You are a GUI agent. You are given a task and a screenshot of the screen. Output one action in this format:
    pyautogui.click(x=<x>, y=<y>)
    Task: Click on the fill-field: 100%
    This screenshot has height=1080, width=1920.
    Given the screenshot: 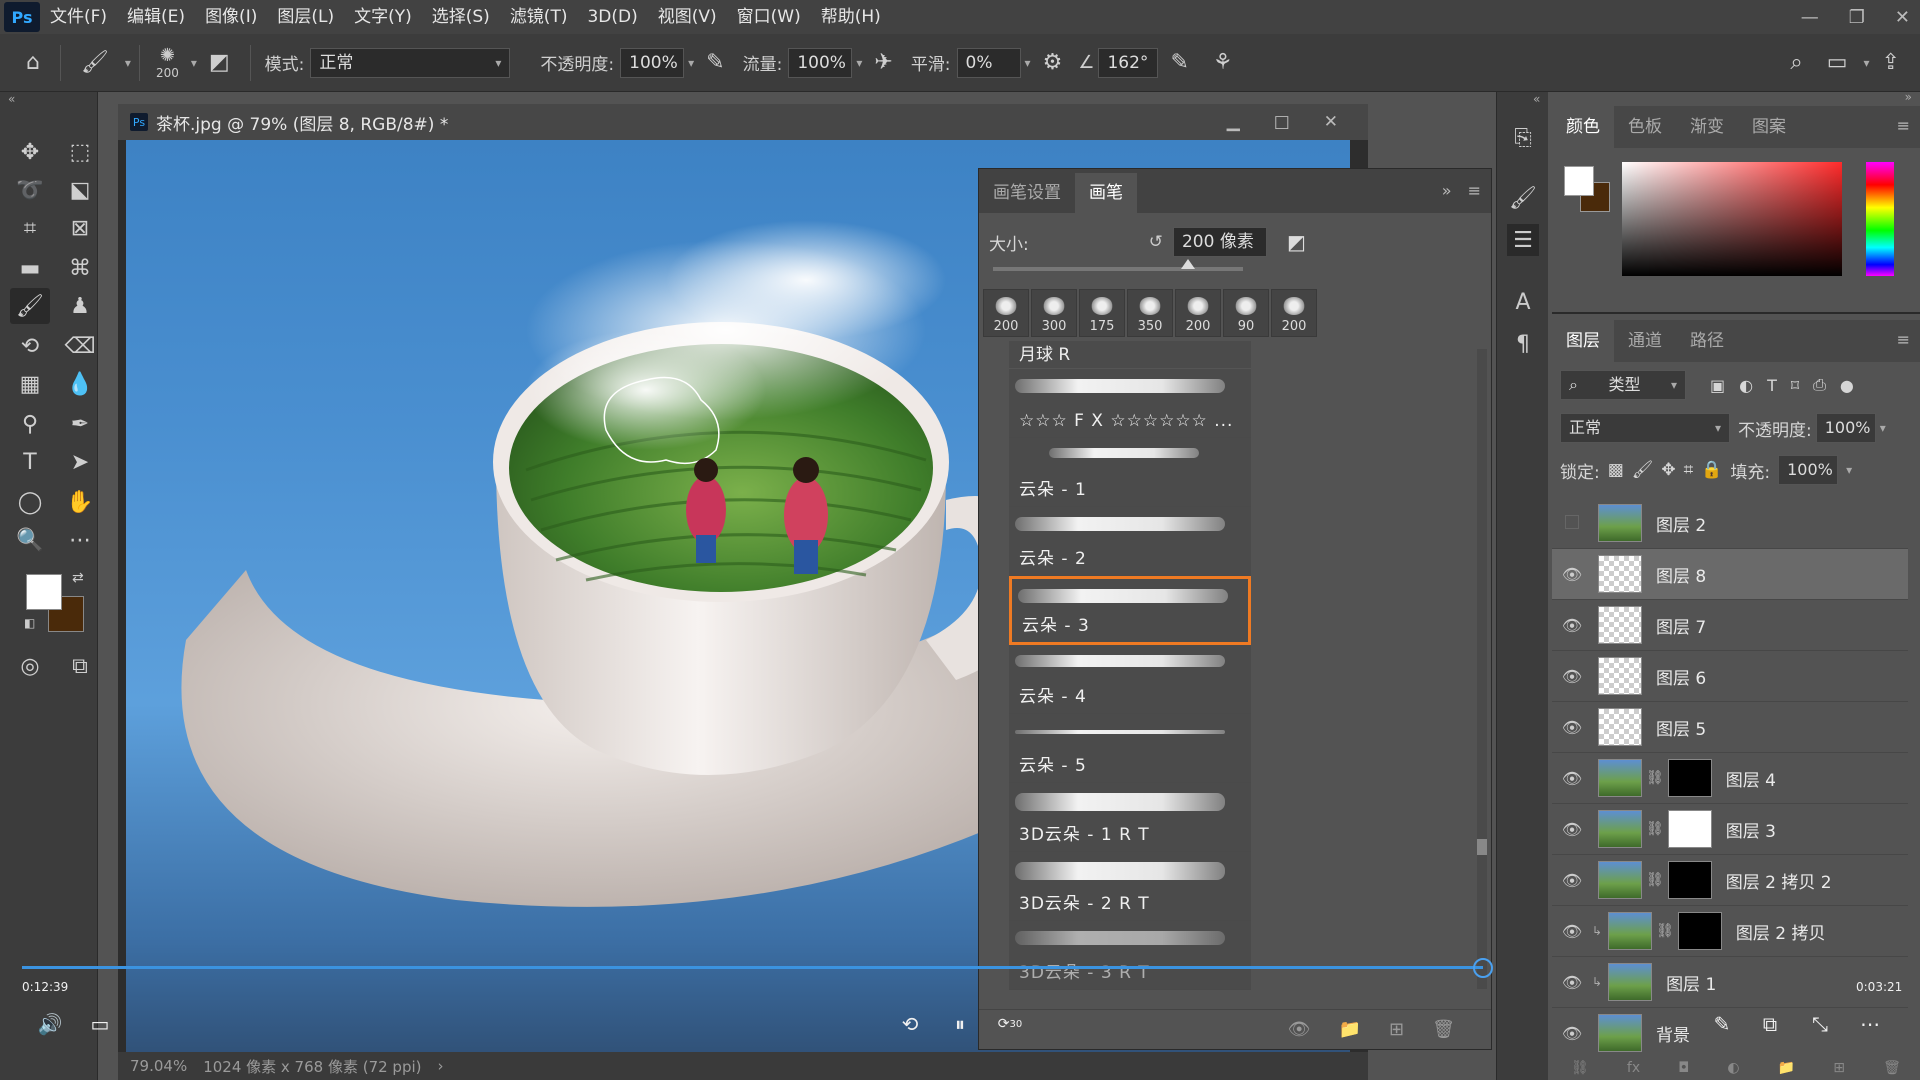 What is the action you would take?
    pyautogui.click(x=1808, y=470)
    